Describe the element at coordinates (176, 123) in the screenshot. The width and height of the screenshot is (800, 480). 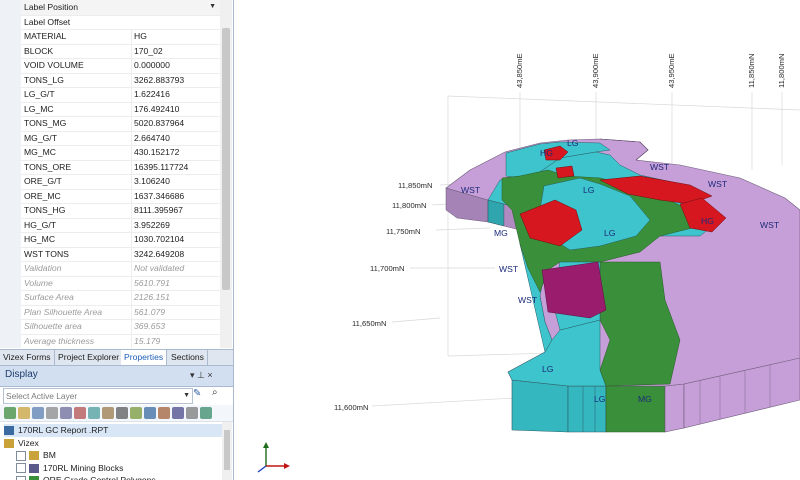
I see `property-value: 5020.837964` at that location.